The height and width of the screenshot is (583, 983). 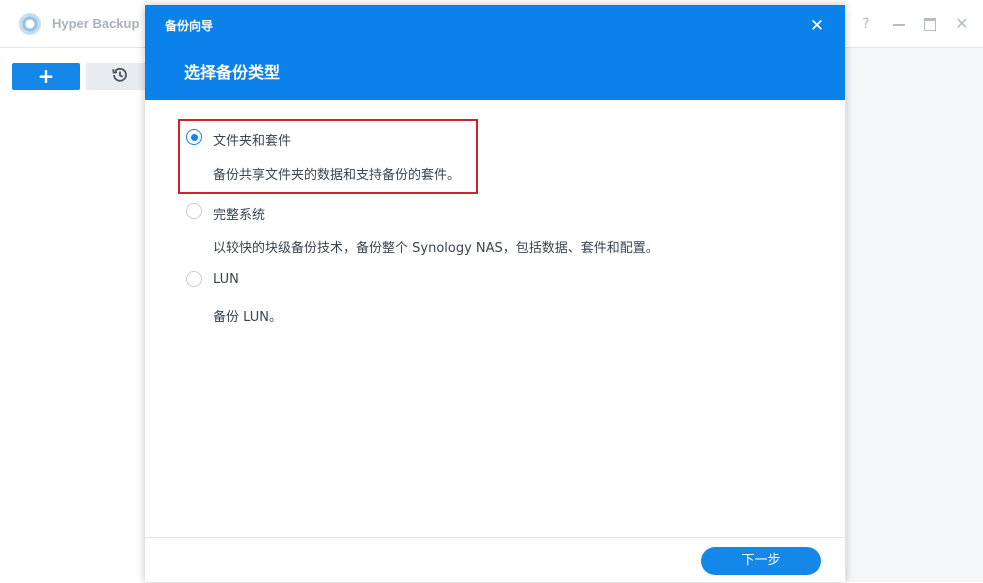 What do you see at coordinates (80, 315) in the screenshot?
I see `app-sidebar` at bounding box center [80, 315].